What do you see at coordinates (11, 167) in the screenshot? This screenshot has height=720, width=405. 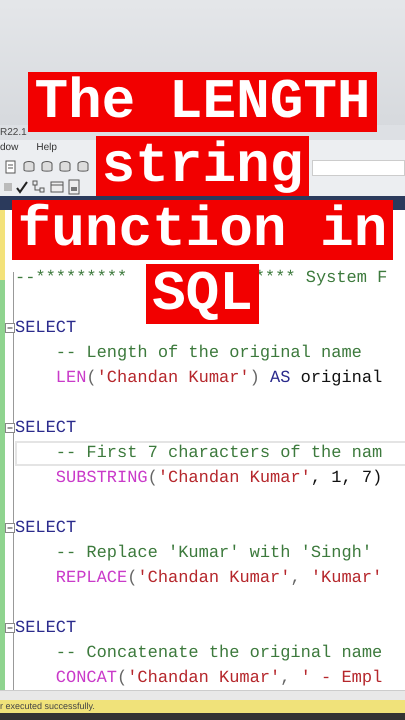 I see `document-icon` at bounding box center [11, 167].